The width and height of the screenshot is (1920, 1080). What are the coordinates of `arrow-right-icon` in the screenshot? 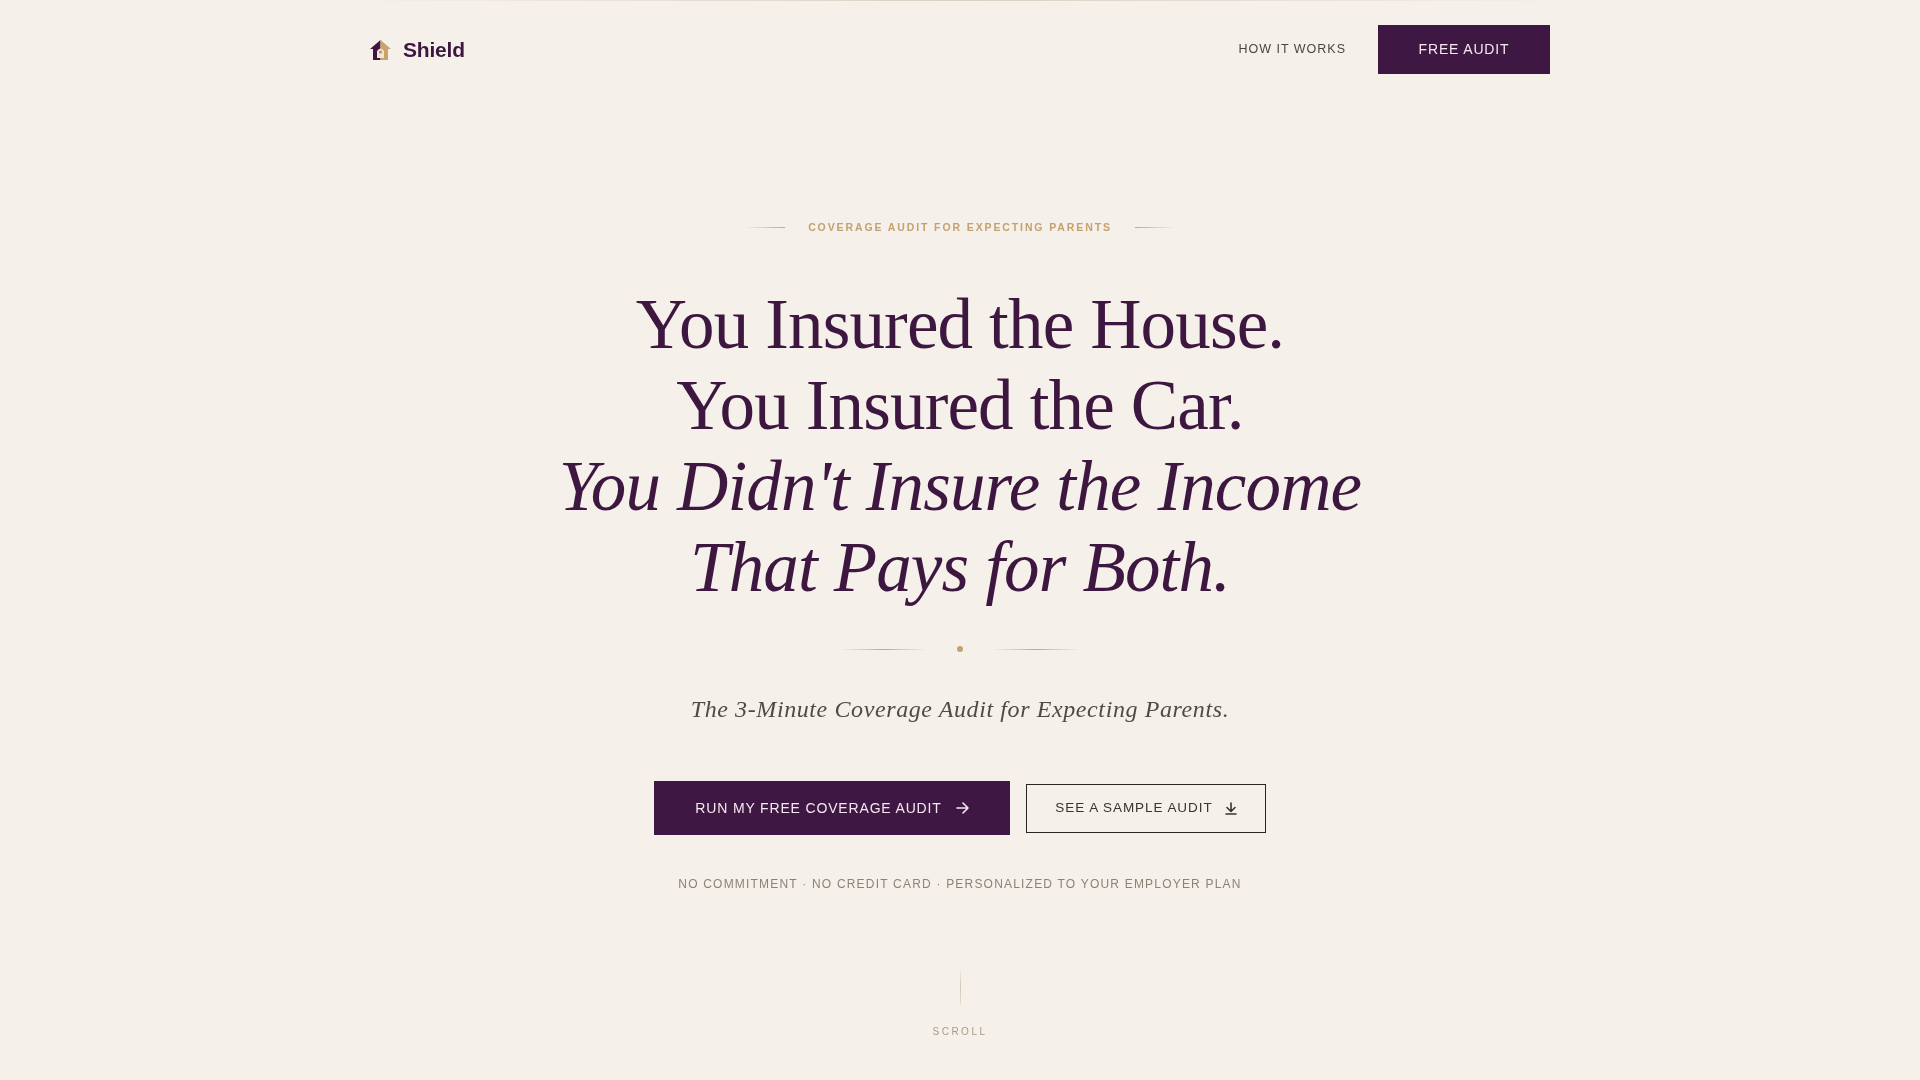 It's located at (962, 808).